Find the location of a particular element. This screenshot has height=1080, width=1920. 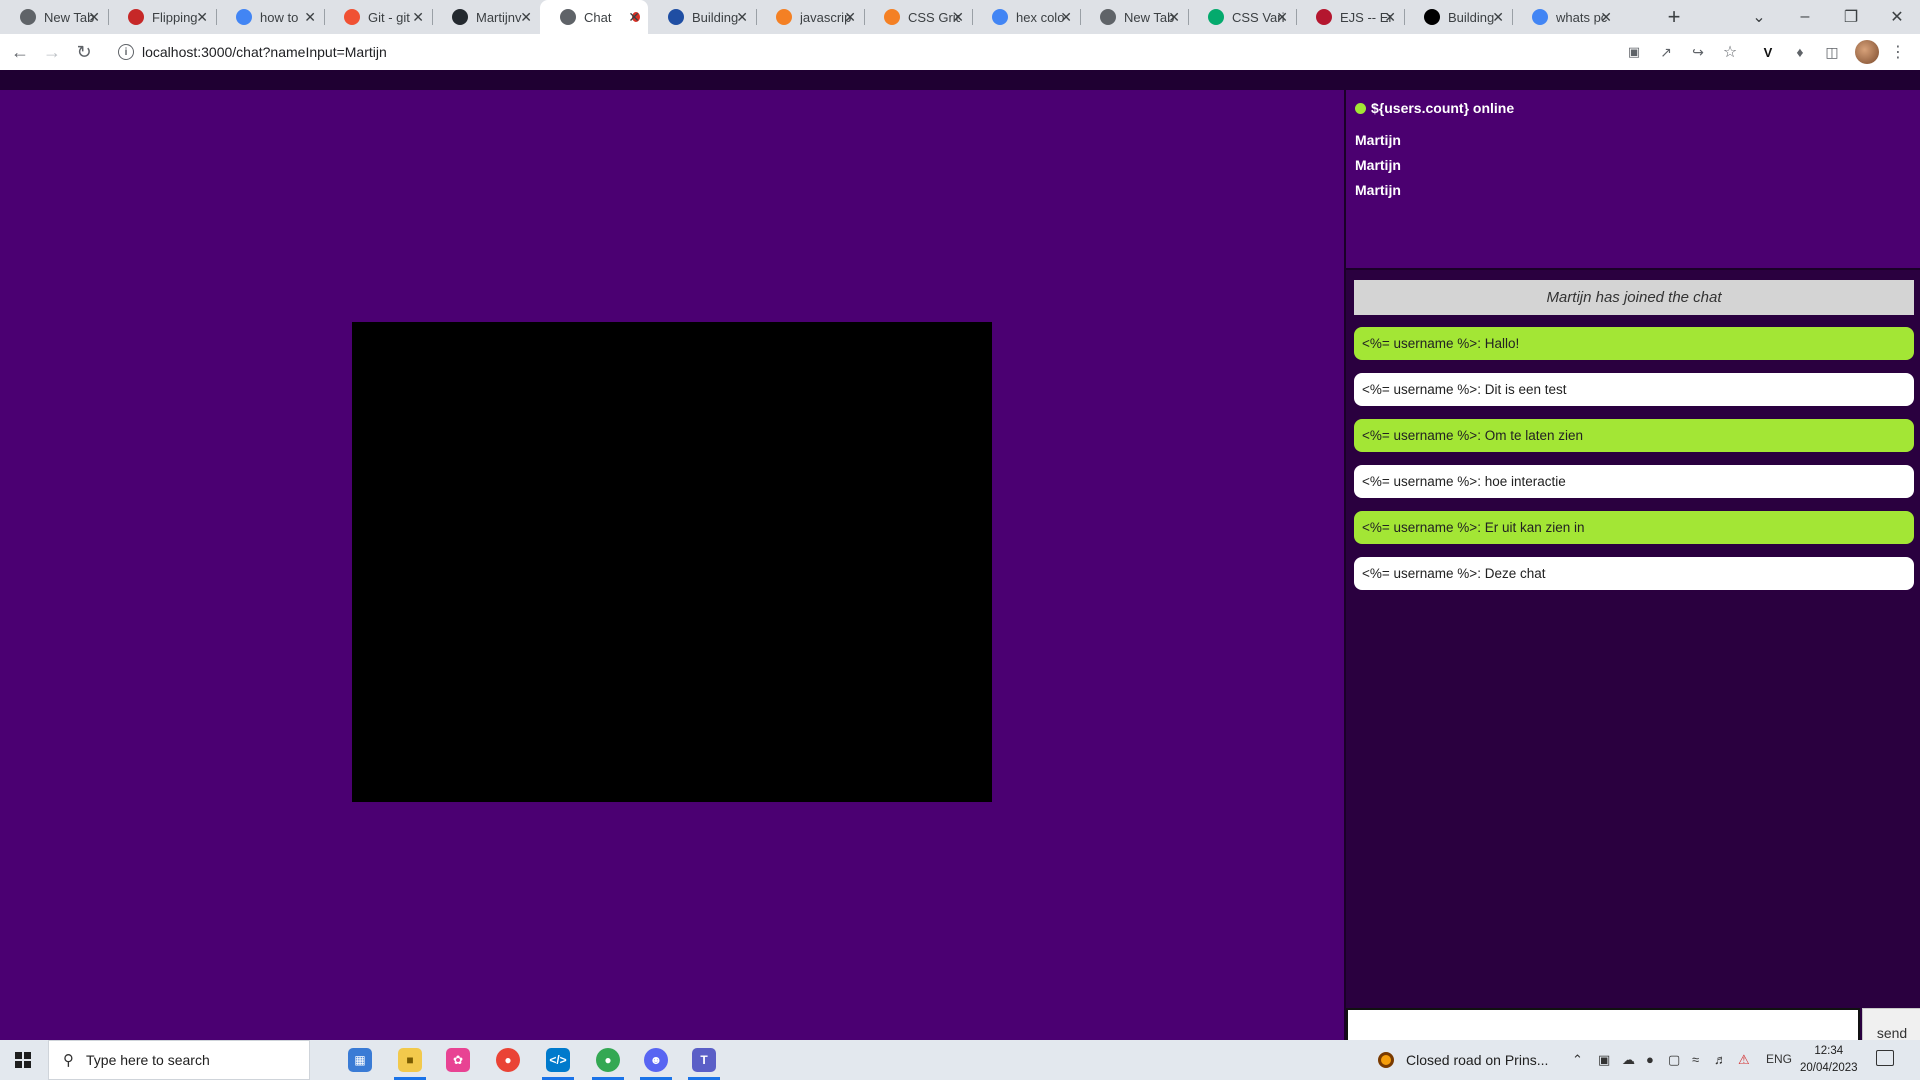

display-icon: ▢ is located at coordinates (1674, 1060).